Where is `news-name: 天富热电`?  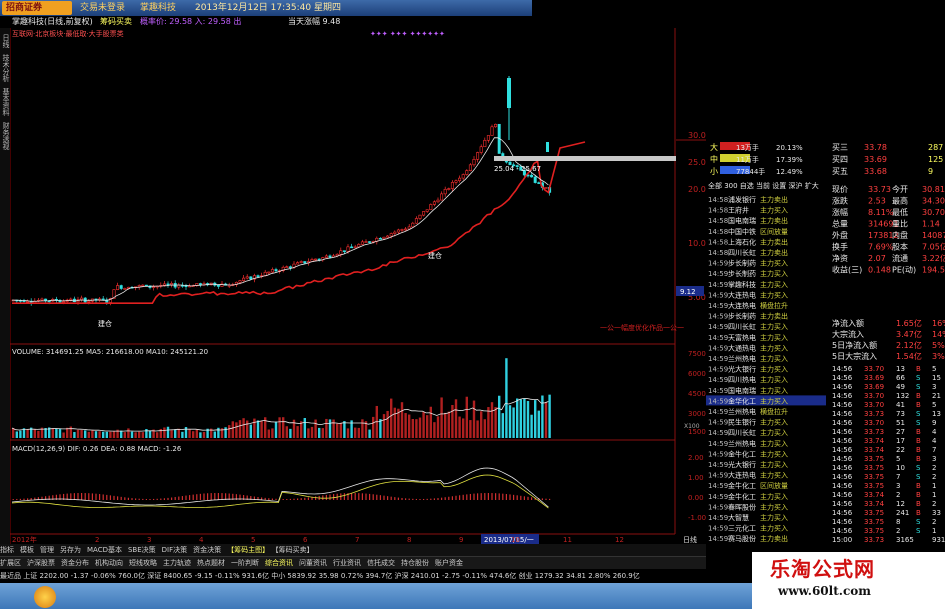 news-name: 天富热电 is located at coordinates (742, 337).